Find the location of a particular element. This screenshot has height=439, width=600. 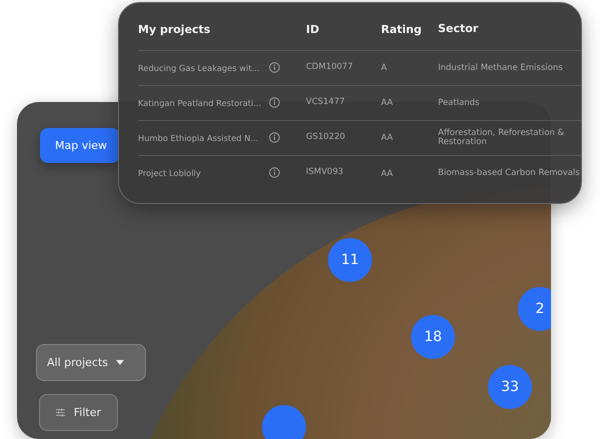

project-id: VCS1477 is located at coordinates (326, 102).